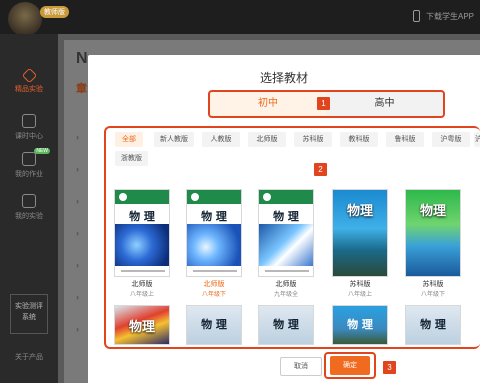 The height and width of the screenshot is (383, 480). Describe the element at coordinates (25, 19) in the screenshot. I see `app-logo` at that location.